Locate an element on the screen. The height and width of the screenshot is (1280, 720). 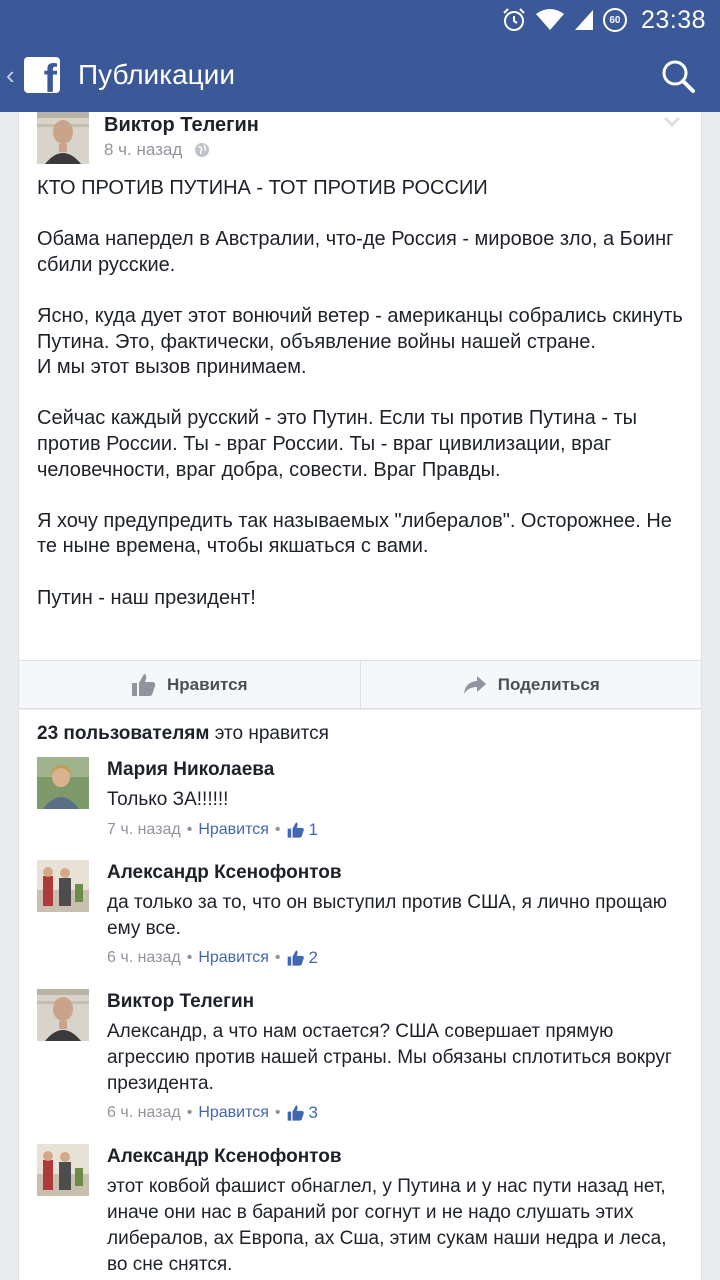
comment-author: Мария Николаева is located at coordinates (190, 770).